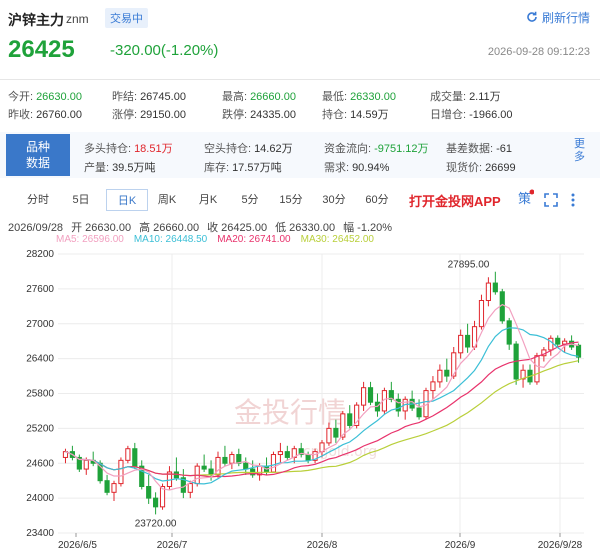 The height and width of the screenshot is (552, 600). I want to click on low-label: 23720.00, so click(156, 523).